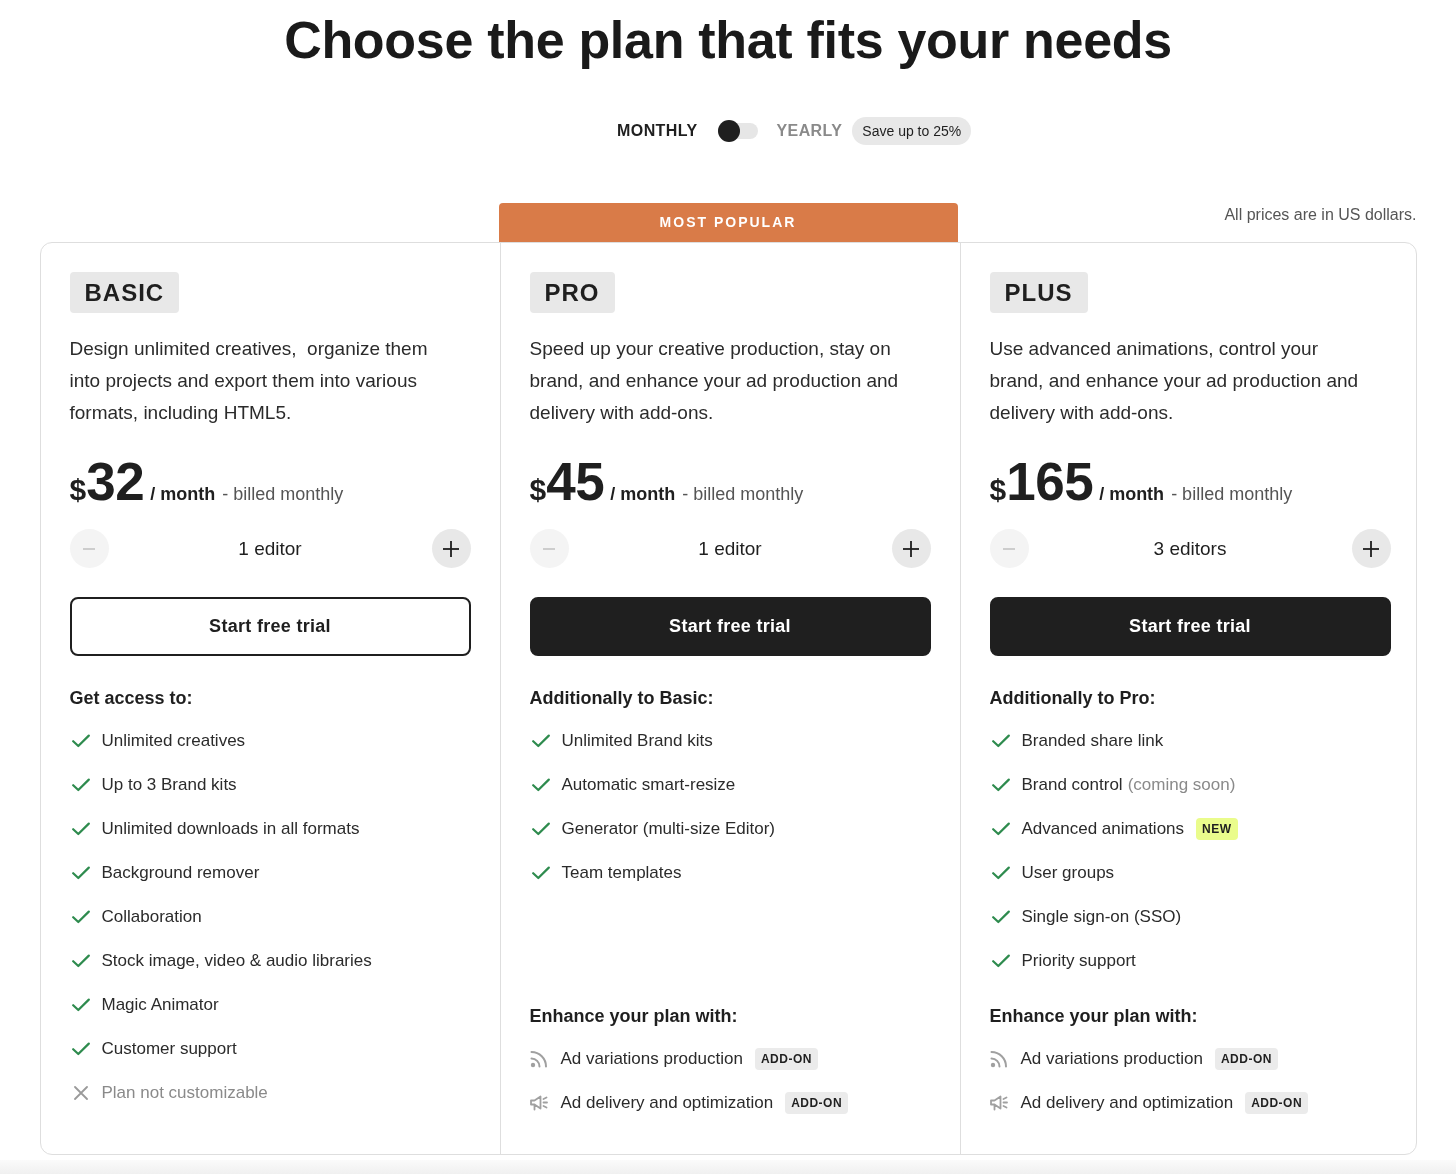 Image resolution: width=1456 pixels, height=1174 pixels. I want to click on feature-text: Background remover, so click(180, 873).